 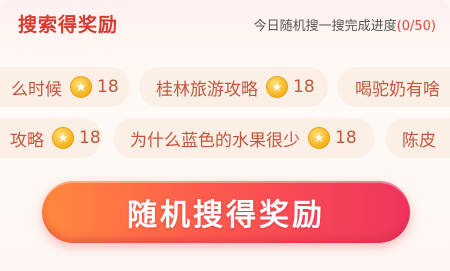 I want to click on daily-progress: 今日随机搜一搜完成进度(0/50), so click(x=345, y=24).